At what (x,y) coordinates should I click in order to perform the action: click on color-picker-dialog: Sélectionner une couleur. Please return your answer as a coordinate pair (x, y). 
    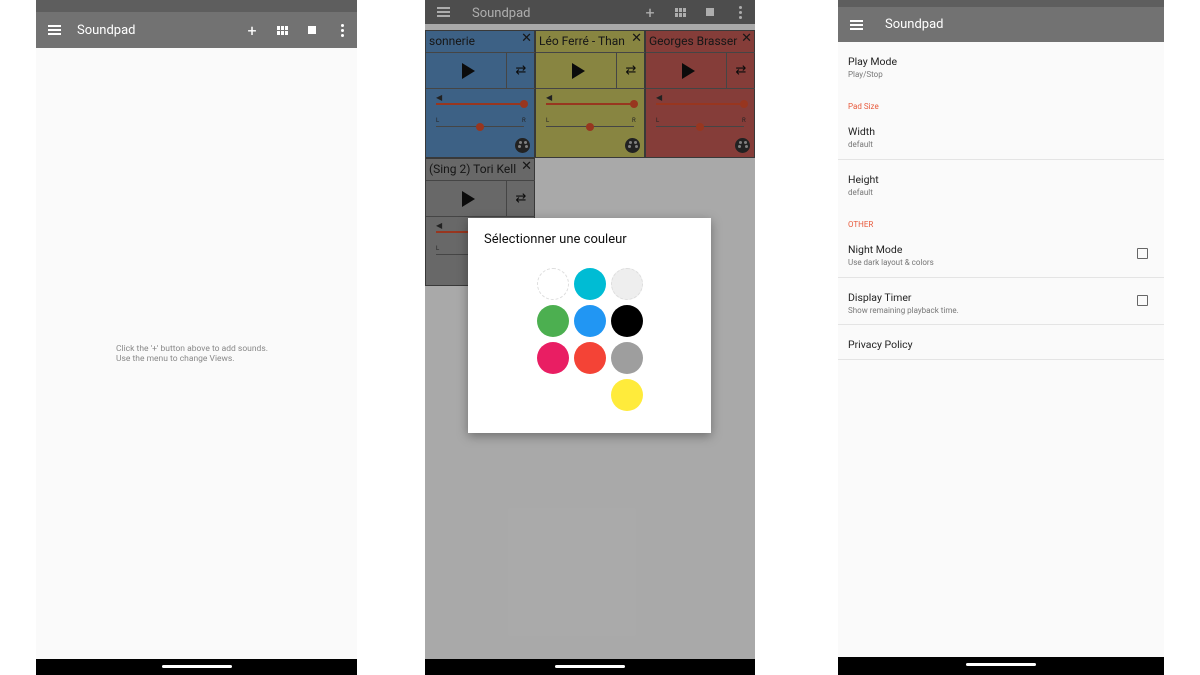
    Looking at the image, I should click on (589, 325).